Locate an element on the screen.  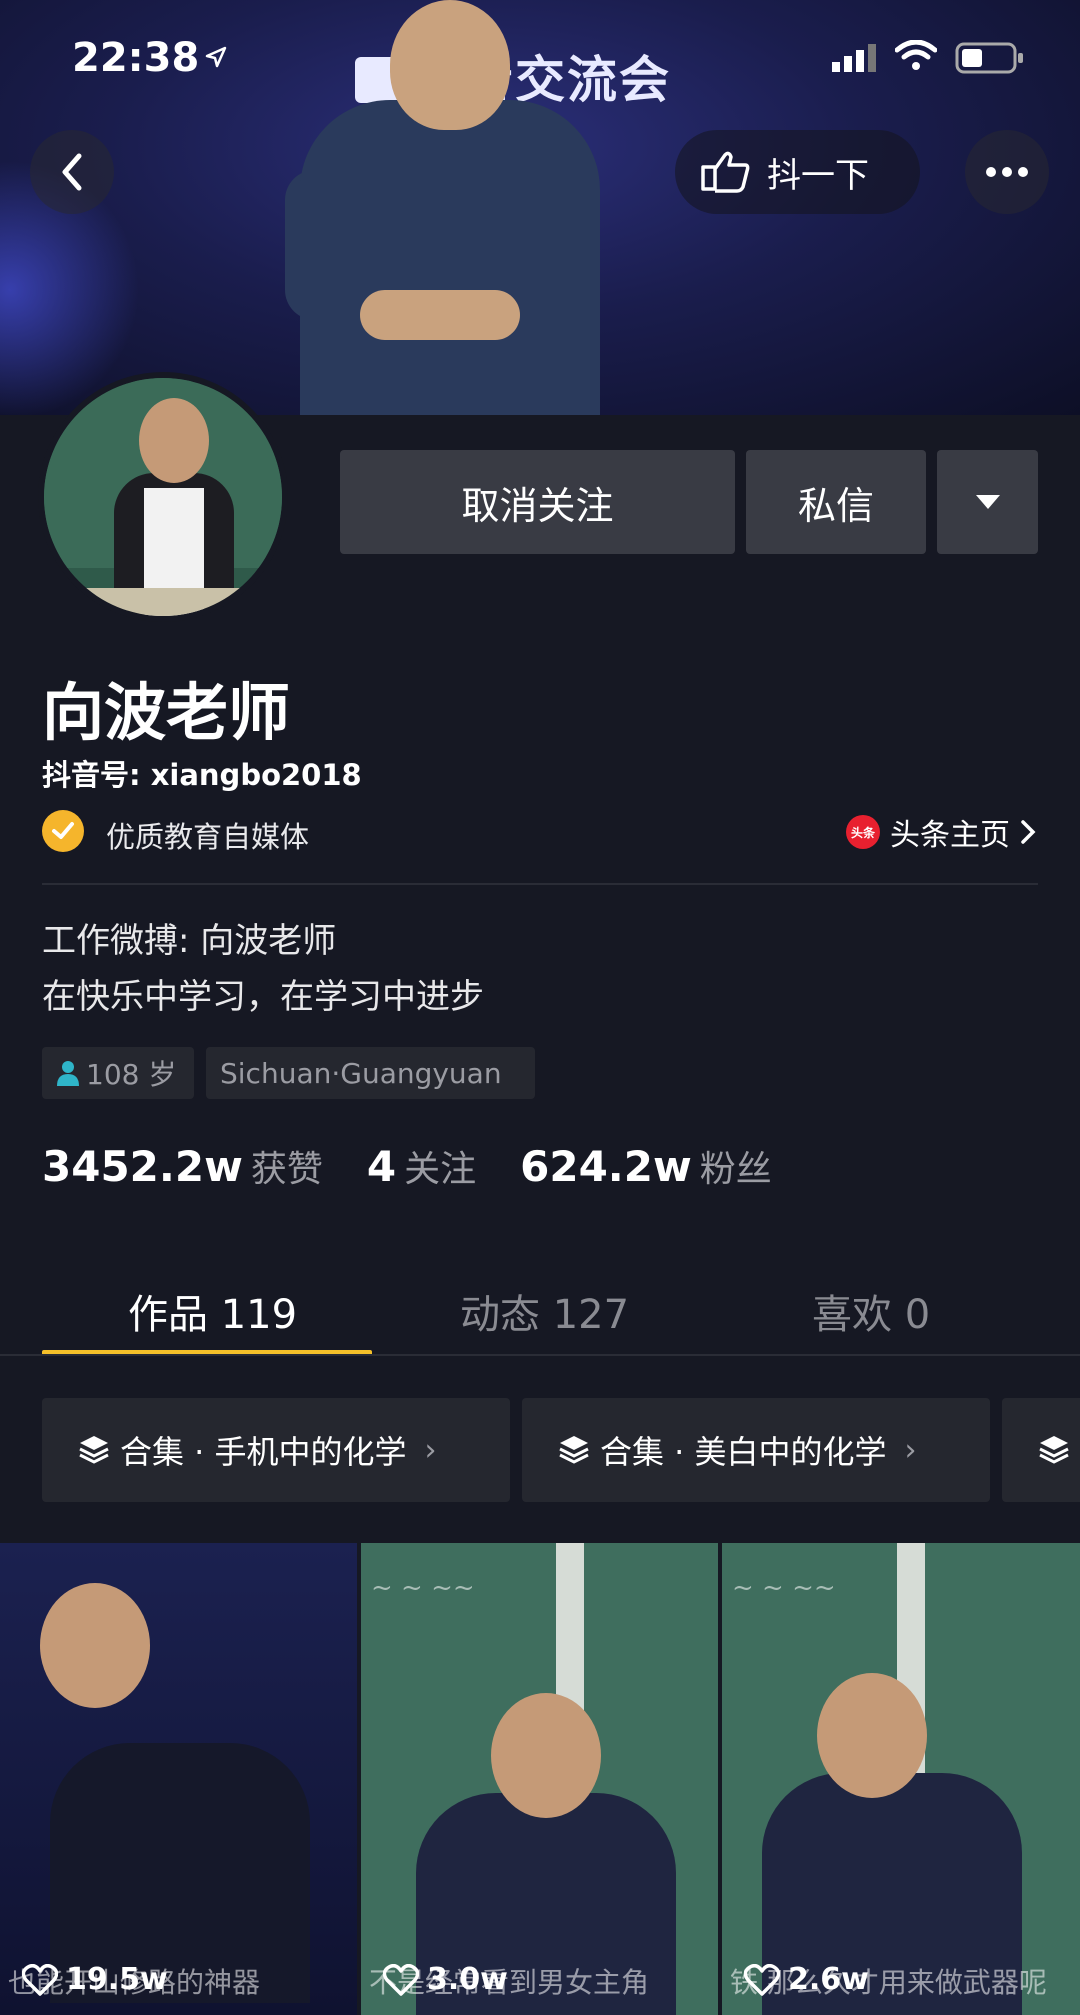
video-likes-count: 19.5w is located at coordinates (117, 1979).